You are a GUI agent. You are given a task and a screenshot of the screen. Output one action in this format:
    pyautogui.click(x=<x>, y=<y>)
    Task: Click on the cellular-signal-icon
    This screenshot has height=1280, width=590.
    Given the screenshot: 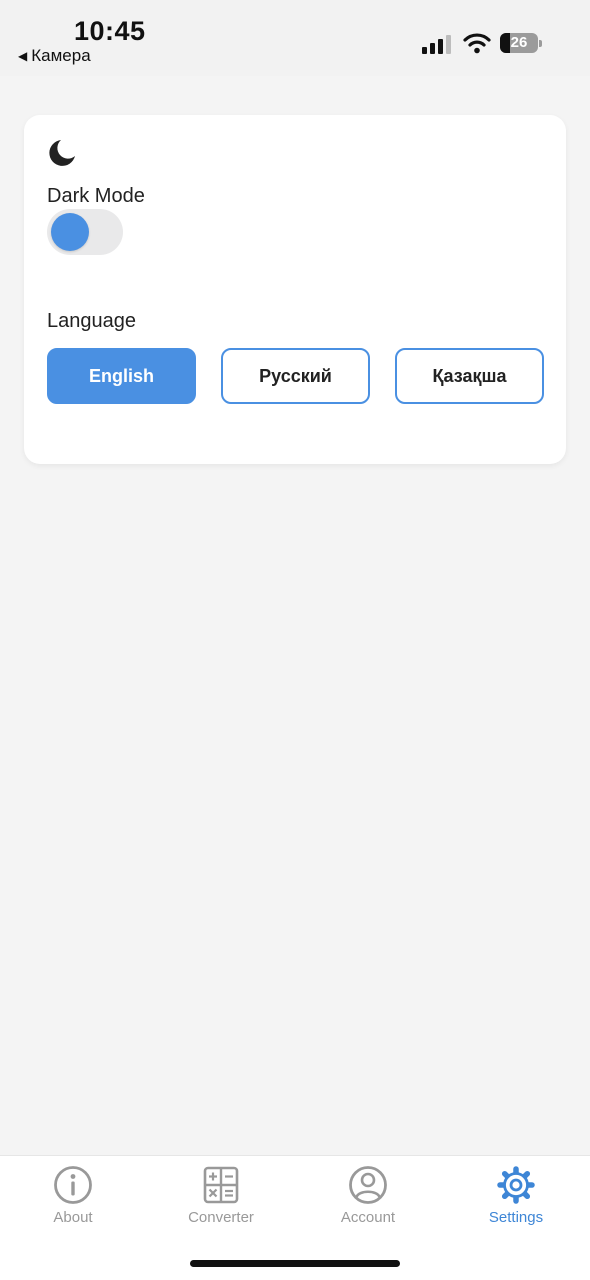 What is the action you would take?
    pyautogui.click(x=436, y=44)
    